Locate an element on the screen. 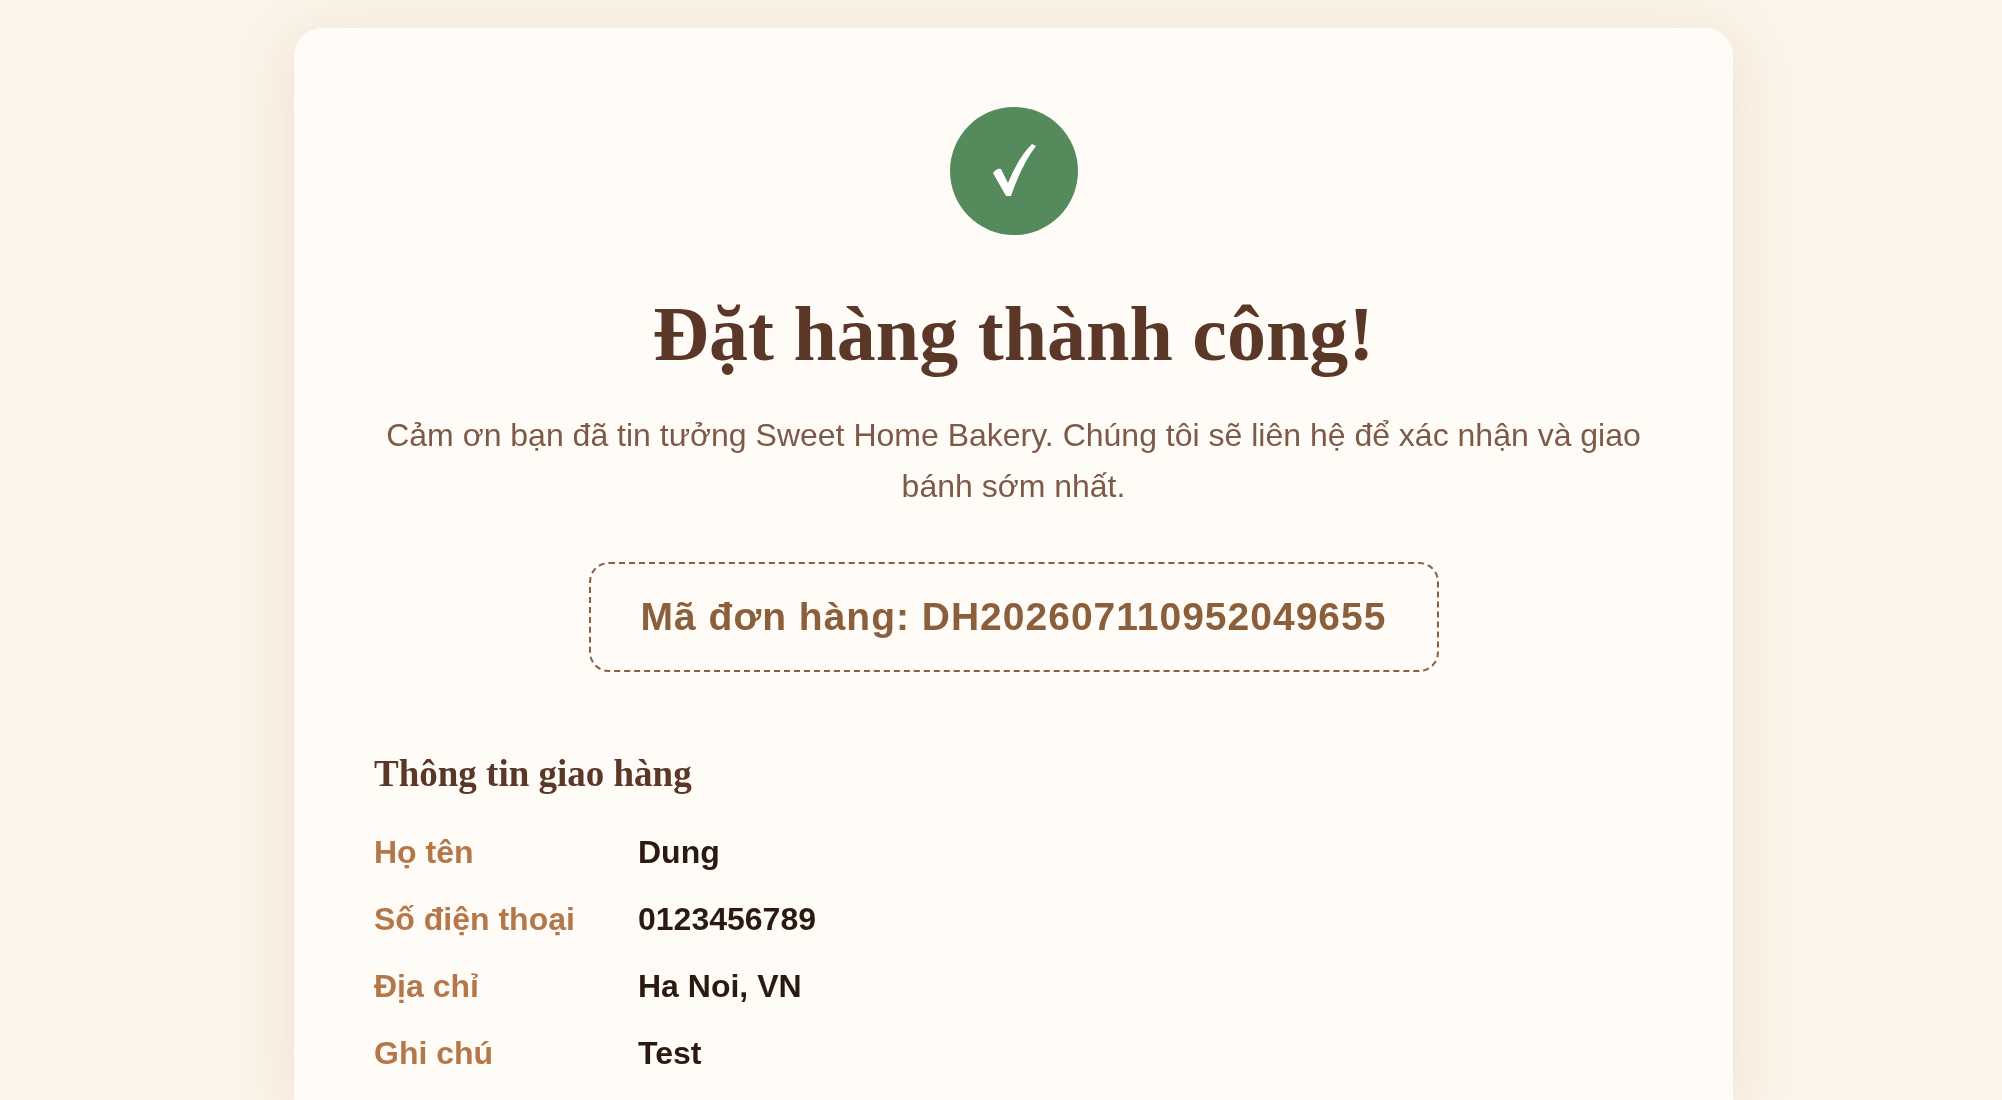 The height and width of the screenshot is (1100, 2002). field-value: Test is located at coordinates (670, 1053).